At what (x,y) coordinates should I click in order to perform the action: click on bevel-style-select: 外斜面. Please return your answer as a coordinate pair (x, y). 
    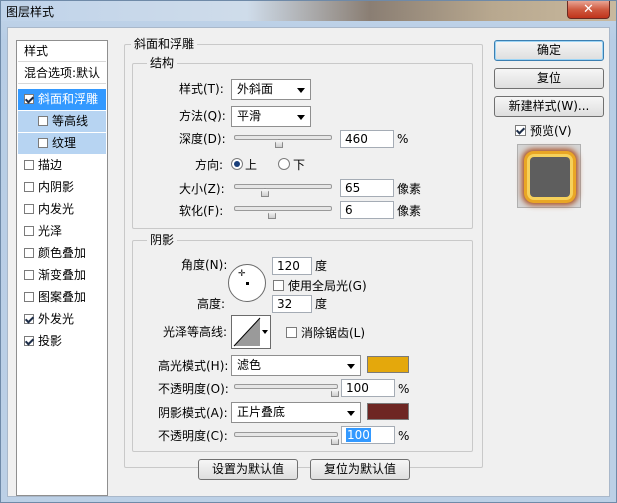
    Looking at the image, I should click on (271, 89).